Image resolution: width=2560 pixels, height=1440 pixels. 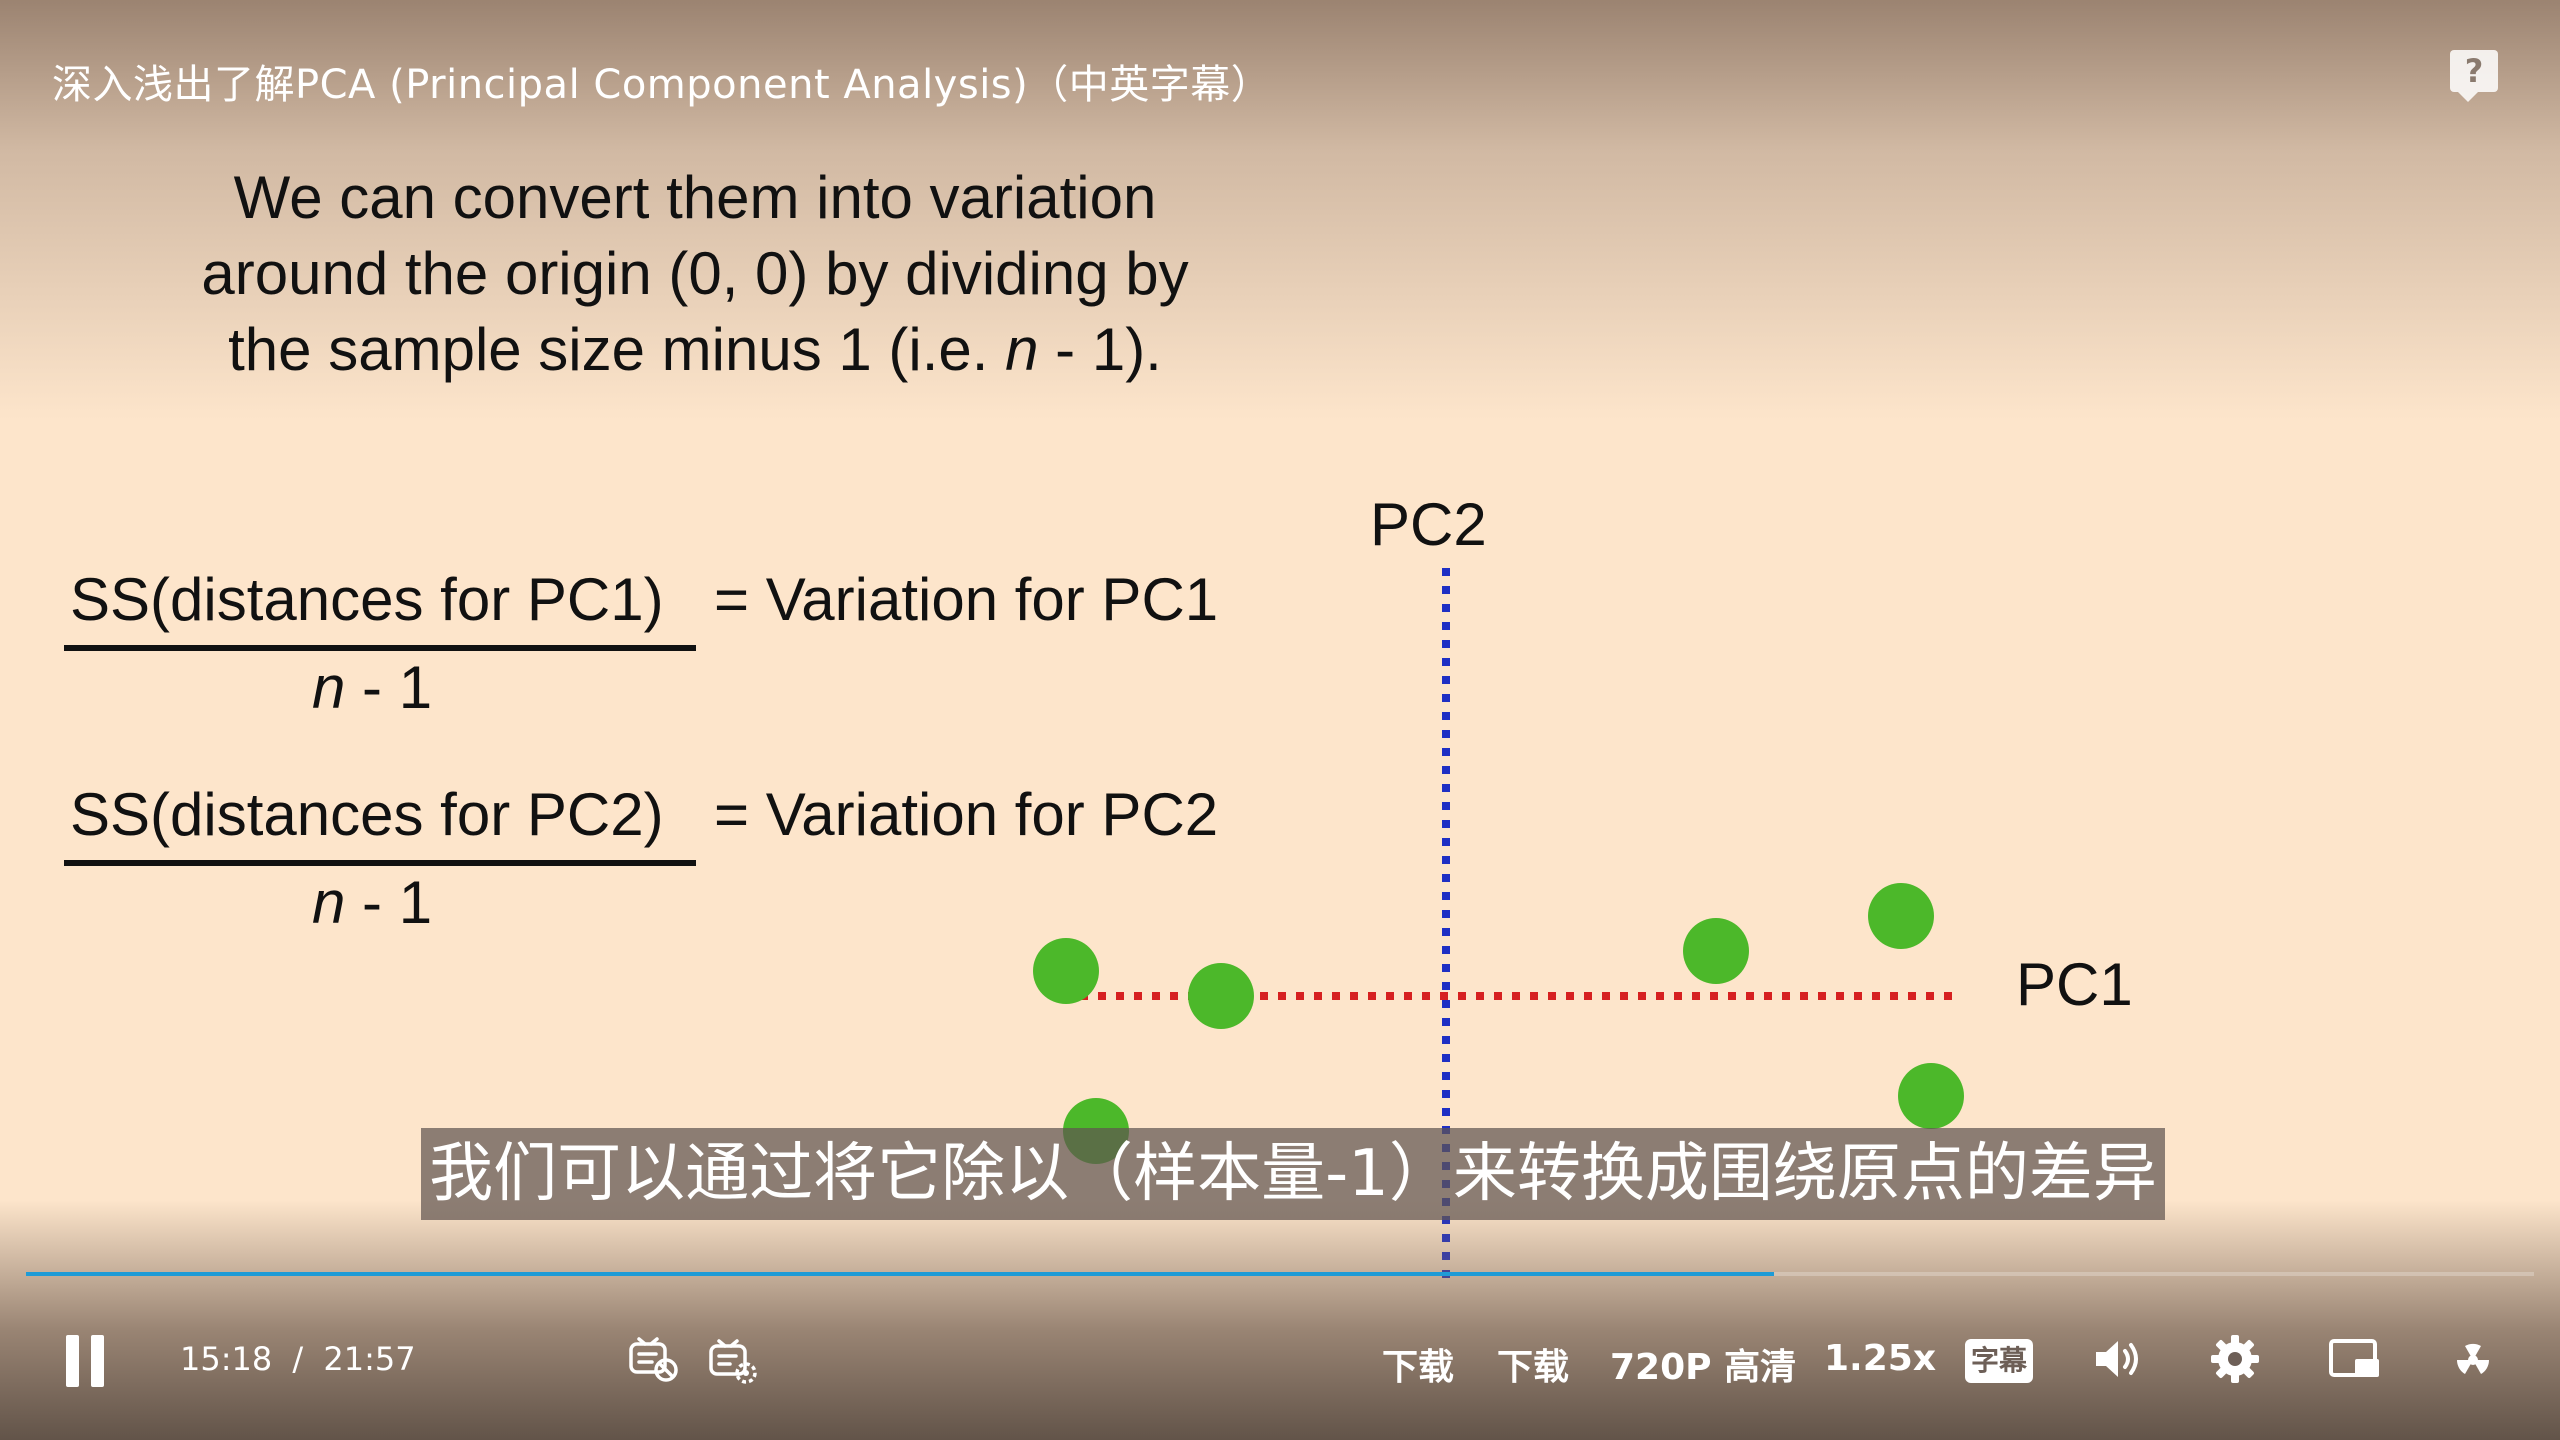 I want to click on danmaku-settings-icon, so click(x=733, y=1361).